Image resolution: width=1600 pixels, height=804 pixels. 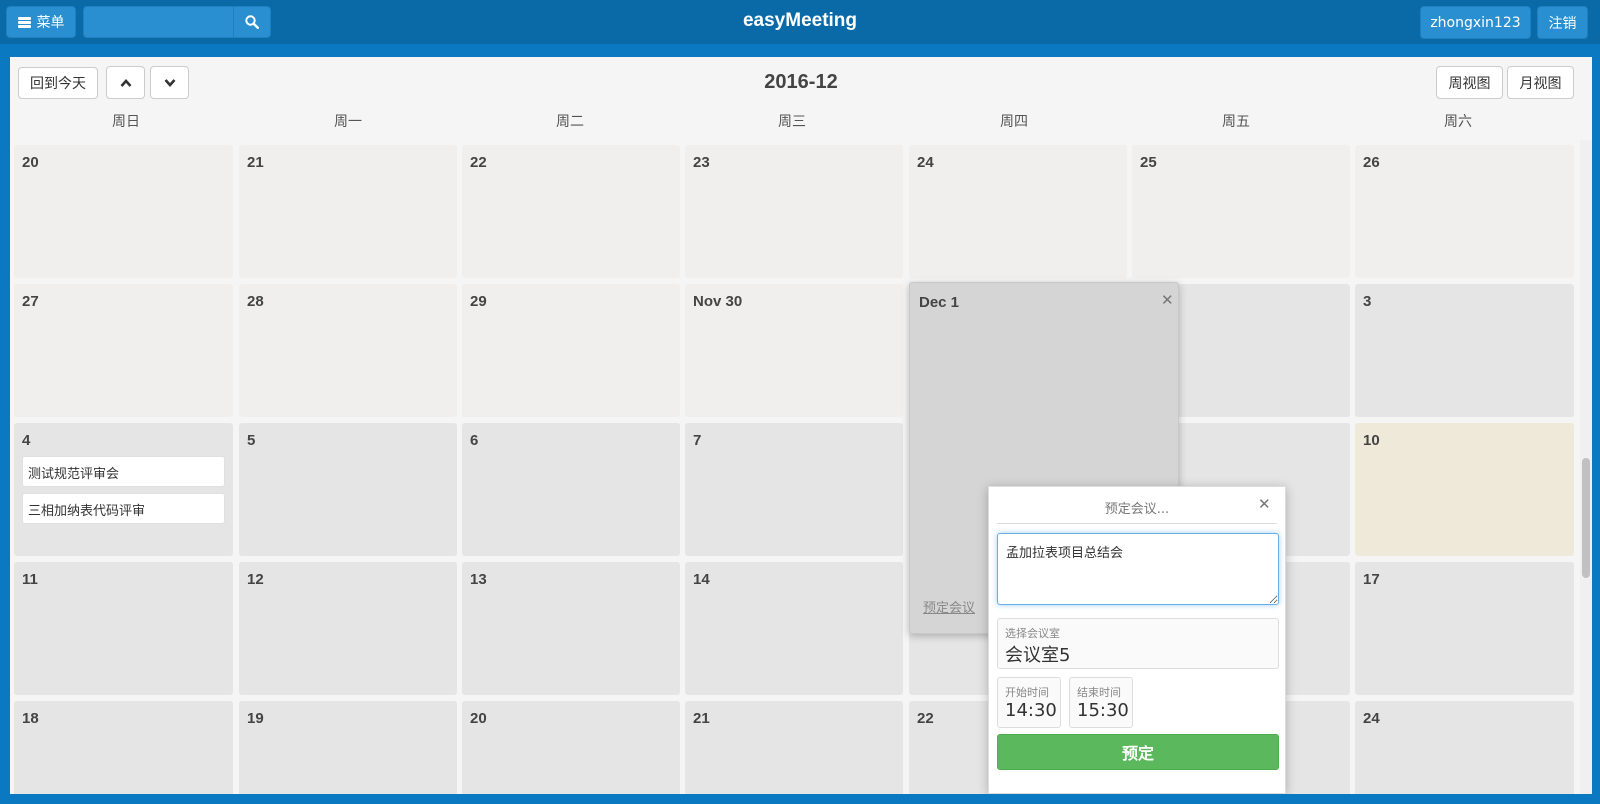 I want to click on day-number: 12, so click(x=255, y=579).